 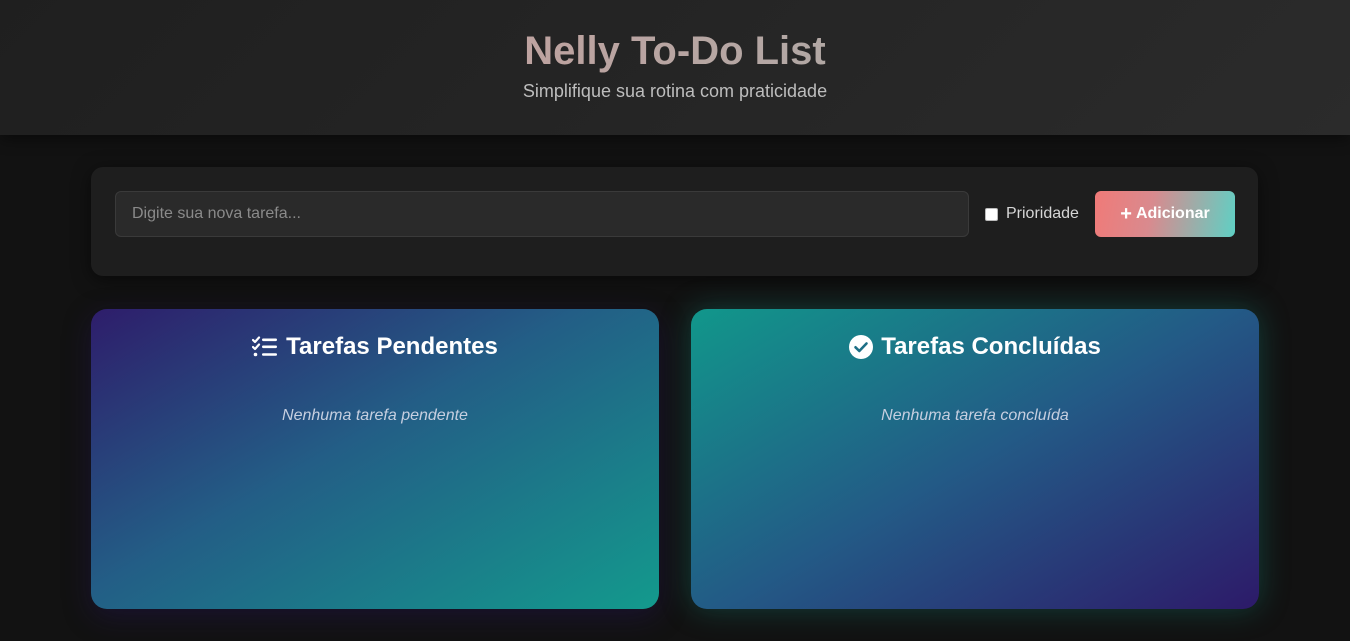 I want to click on completed-panel-header: Tarefas Concluídas, so click(x=975, y=347).